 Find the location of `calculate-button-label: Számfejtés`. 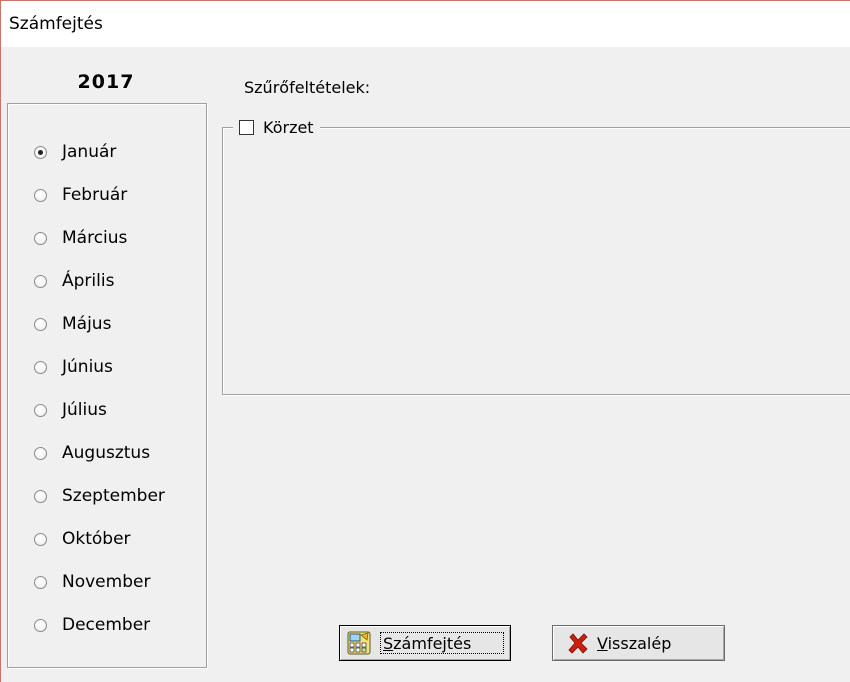

calculate-button-label: Számfejtés is located at coordinates (427, 643).